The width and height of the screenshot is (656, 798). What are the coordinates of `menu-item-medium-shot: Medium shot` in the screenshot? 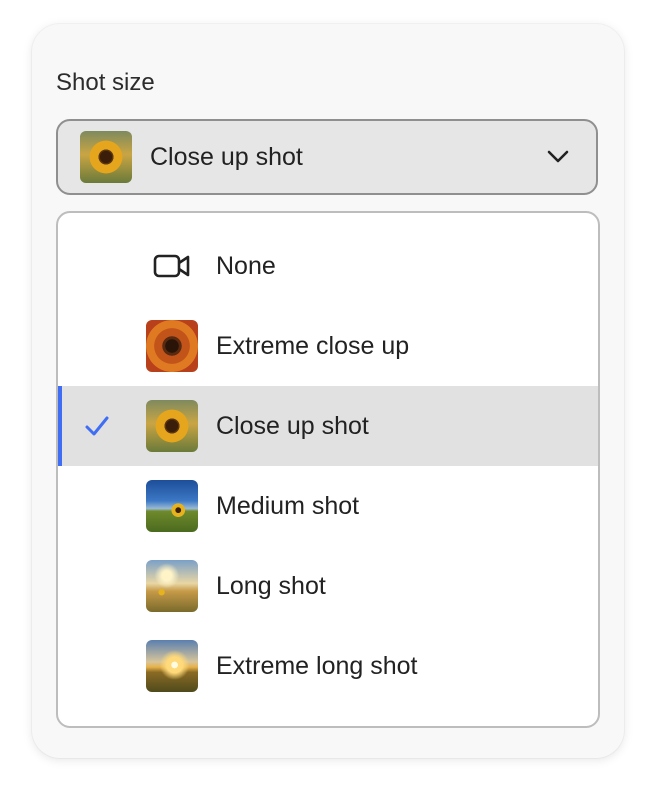 It's located at (328, 506).